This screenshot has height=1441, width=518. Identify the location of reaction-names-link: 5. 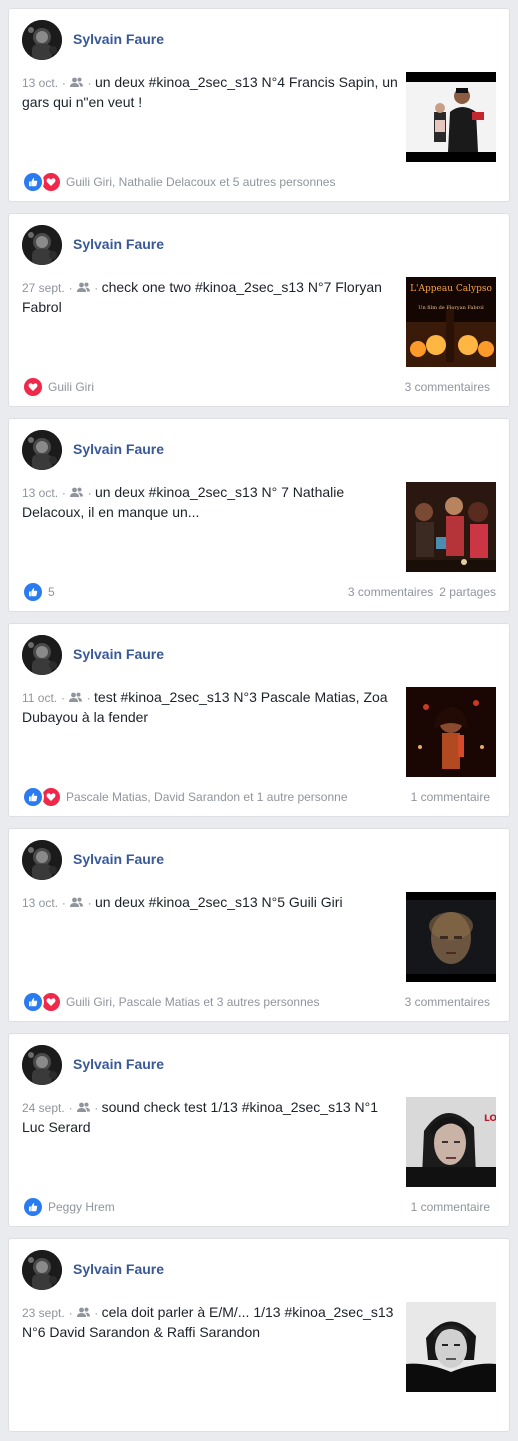
(51, 592).